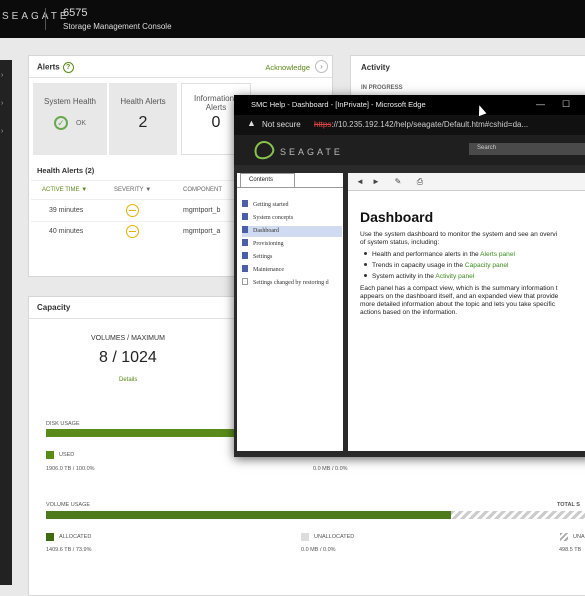 This screenshot has width=585, height=596. What do you see at coordinates (248, 515) in the screenshot?
I see `allocated-bar` at bounding box center [248, 515].